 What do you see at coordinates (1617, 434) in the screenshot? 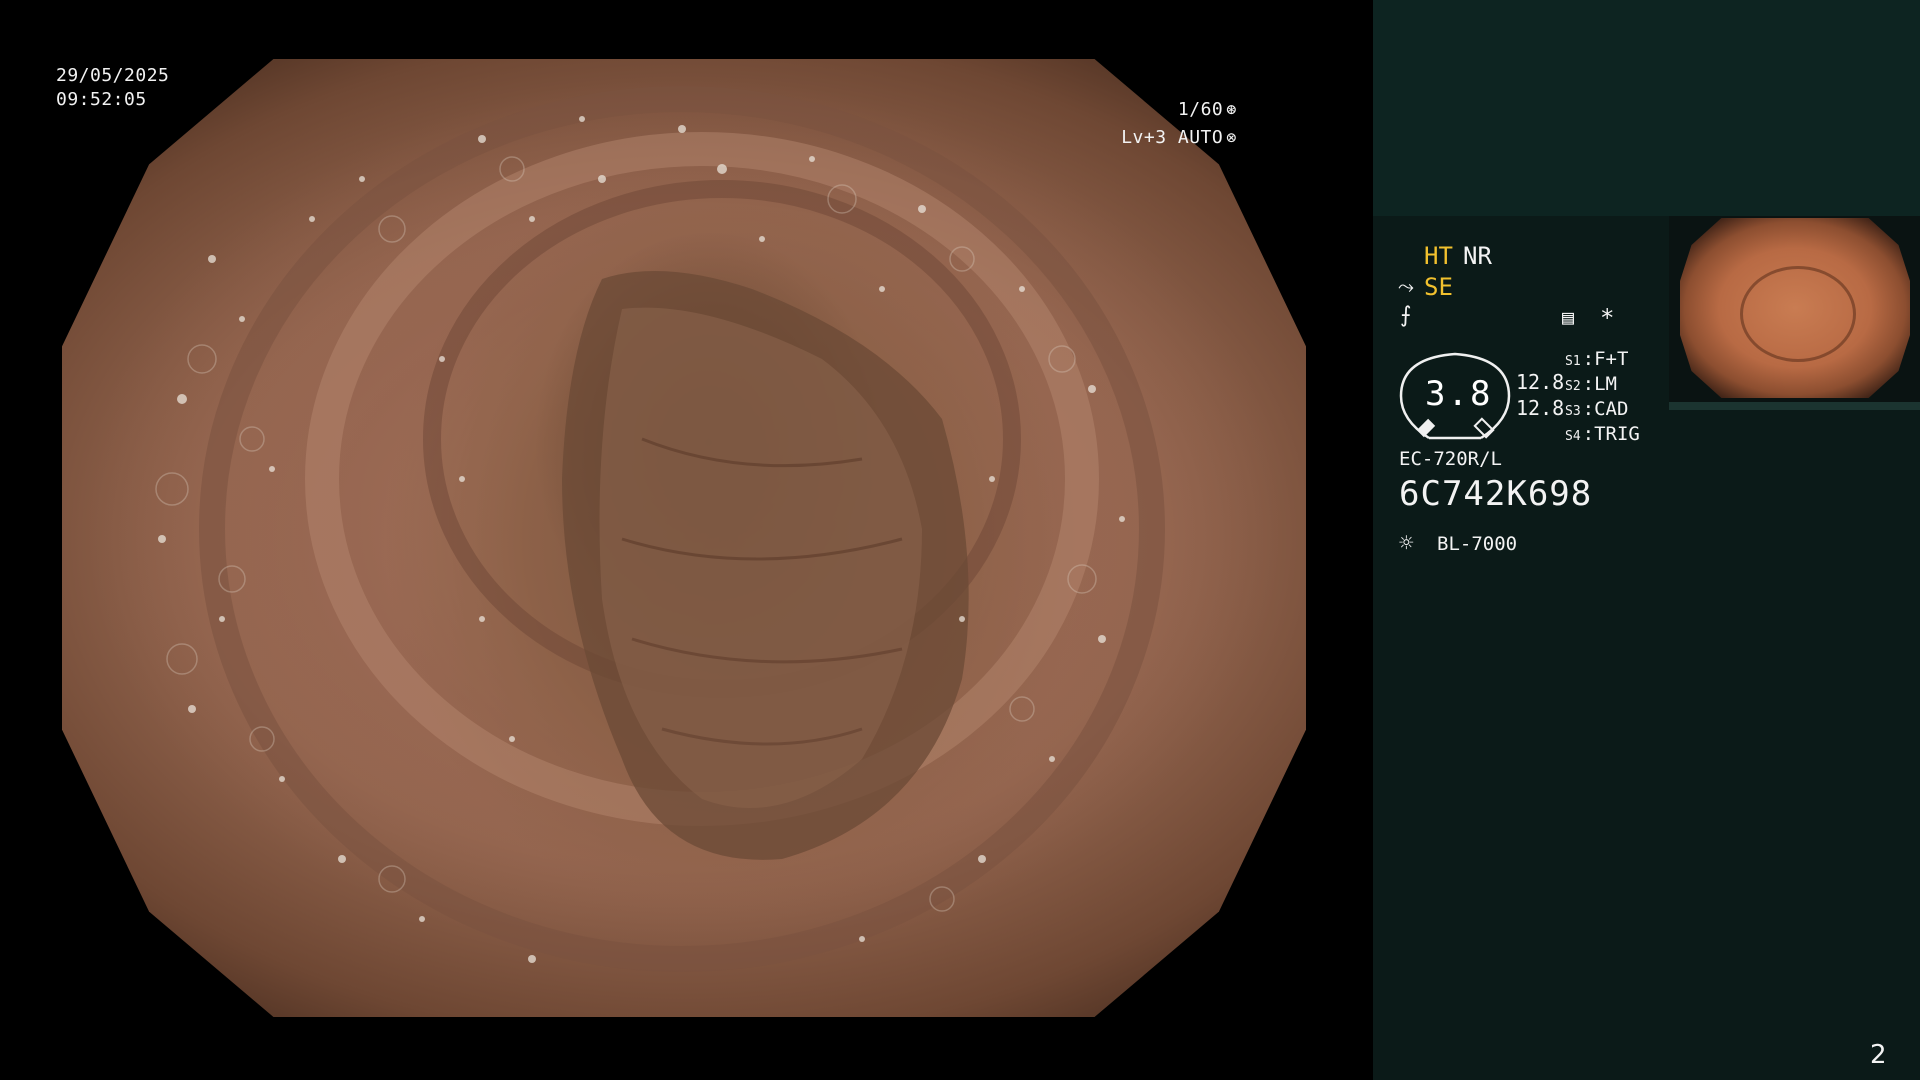
I see `switch-label: TRIG` at bounding box center [1617, 434].